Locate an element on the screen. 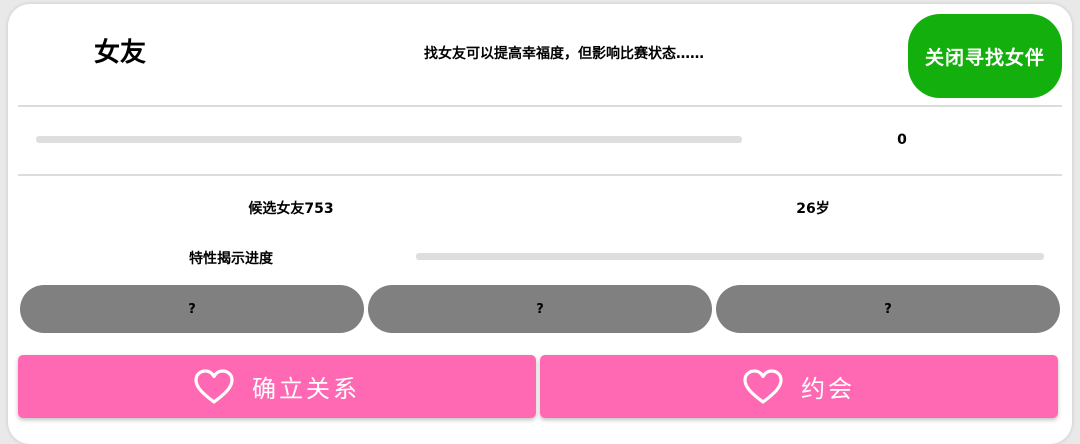 This screenshot has width=1080, height=444. candidate-age: 26岁 is located at coordinates (813, 209).